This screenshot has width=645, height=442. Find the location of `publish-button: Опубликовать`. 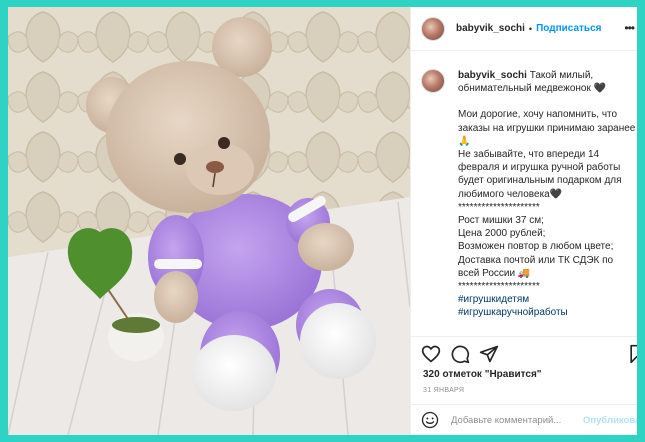

publish-button: Опубликовать is located at coordinates (610, 420).